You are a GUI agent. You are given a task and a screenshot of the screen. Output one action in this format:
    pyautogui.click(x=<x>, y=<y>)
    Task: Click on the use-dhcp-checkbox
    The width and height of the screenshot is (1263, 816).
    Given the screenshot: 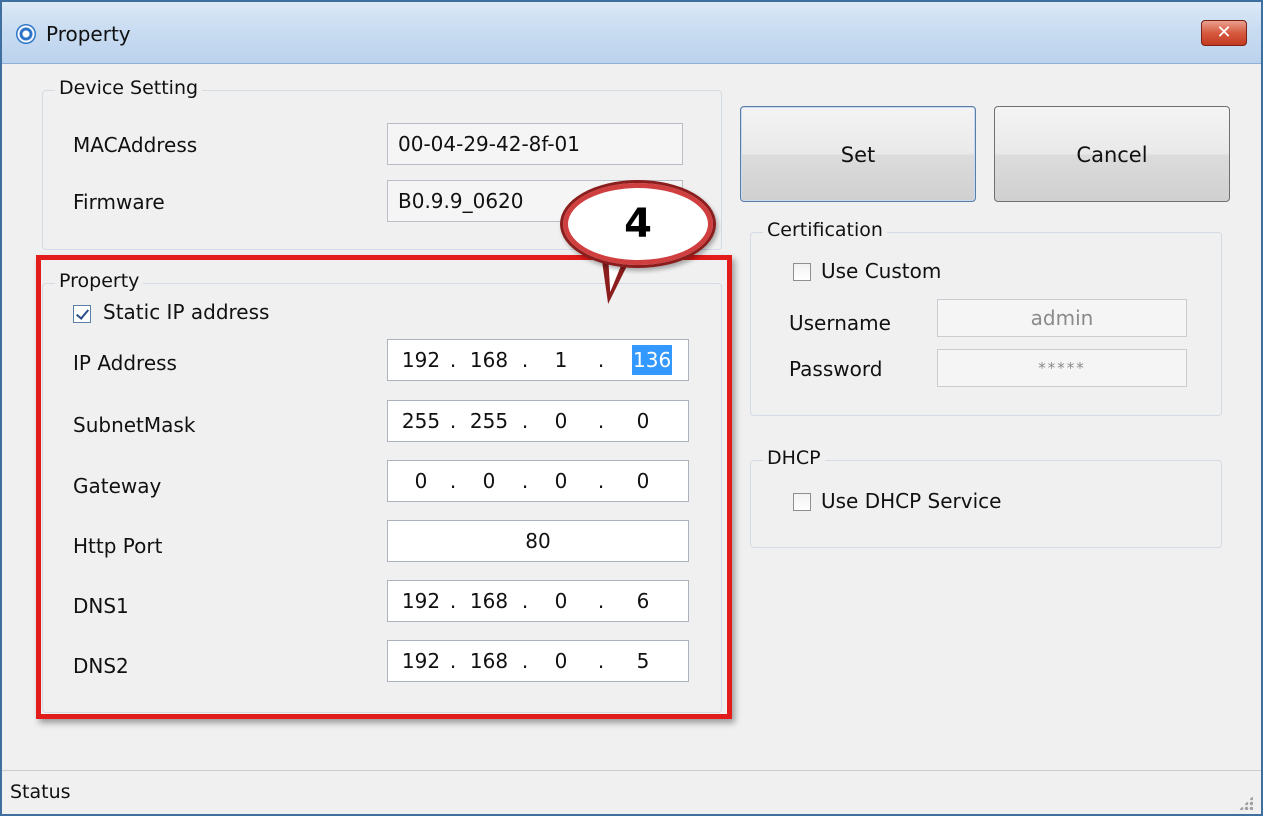 What is the action you would take?
    pyautogui.click(x=802, y=502)
    